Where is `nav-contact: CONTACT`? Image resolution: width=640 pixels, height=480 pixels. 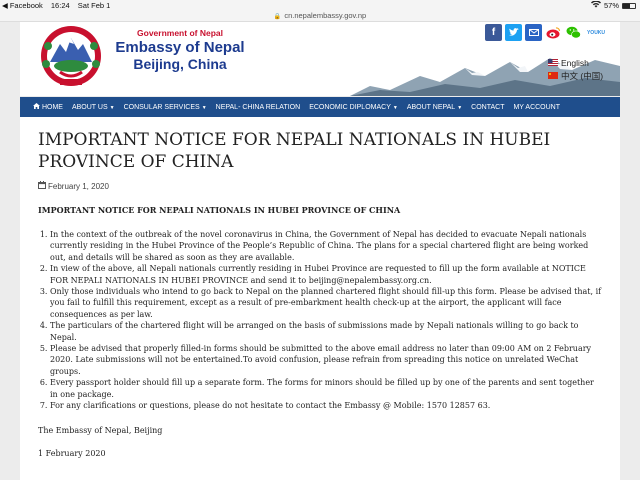 nav-contact: CONTACT is located at coordinates (487, 107).